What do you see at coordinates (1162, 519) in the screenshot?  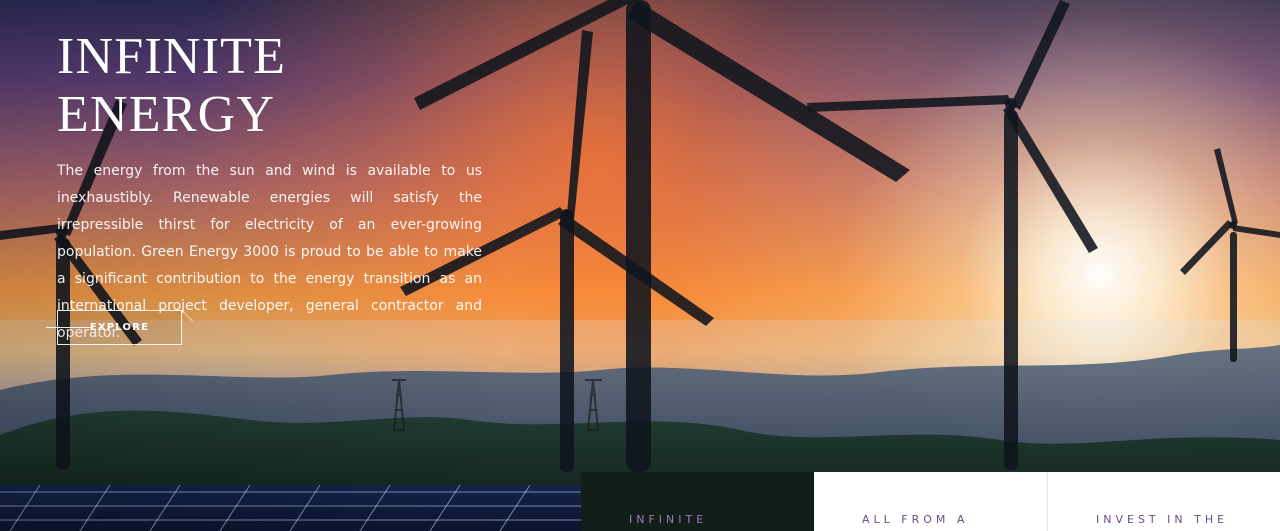 I see `card-invest-in-the-label: INVEST IN THE` at bounding box center [1162, 519].